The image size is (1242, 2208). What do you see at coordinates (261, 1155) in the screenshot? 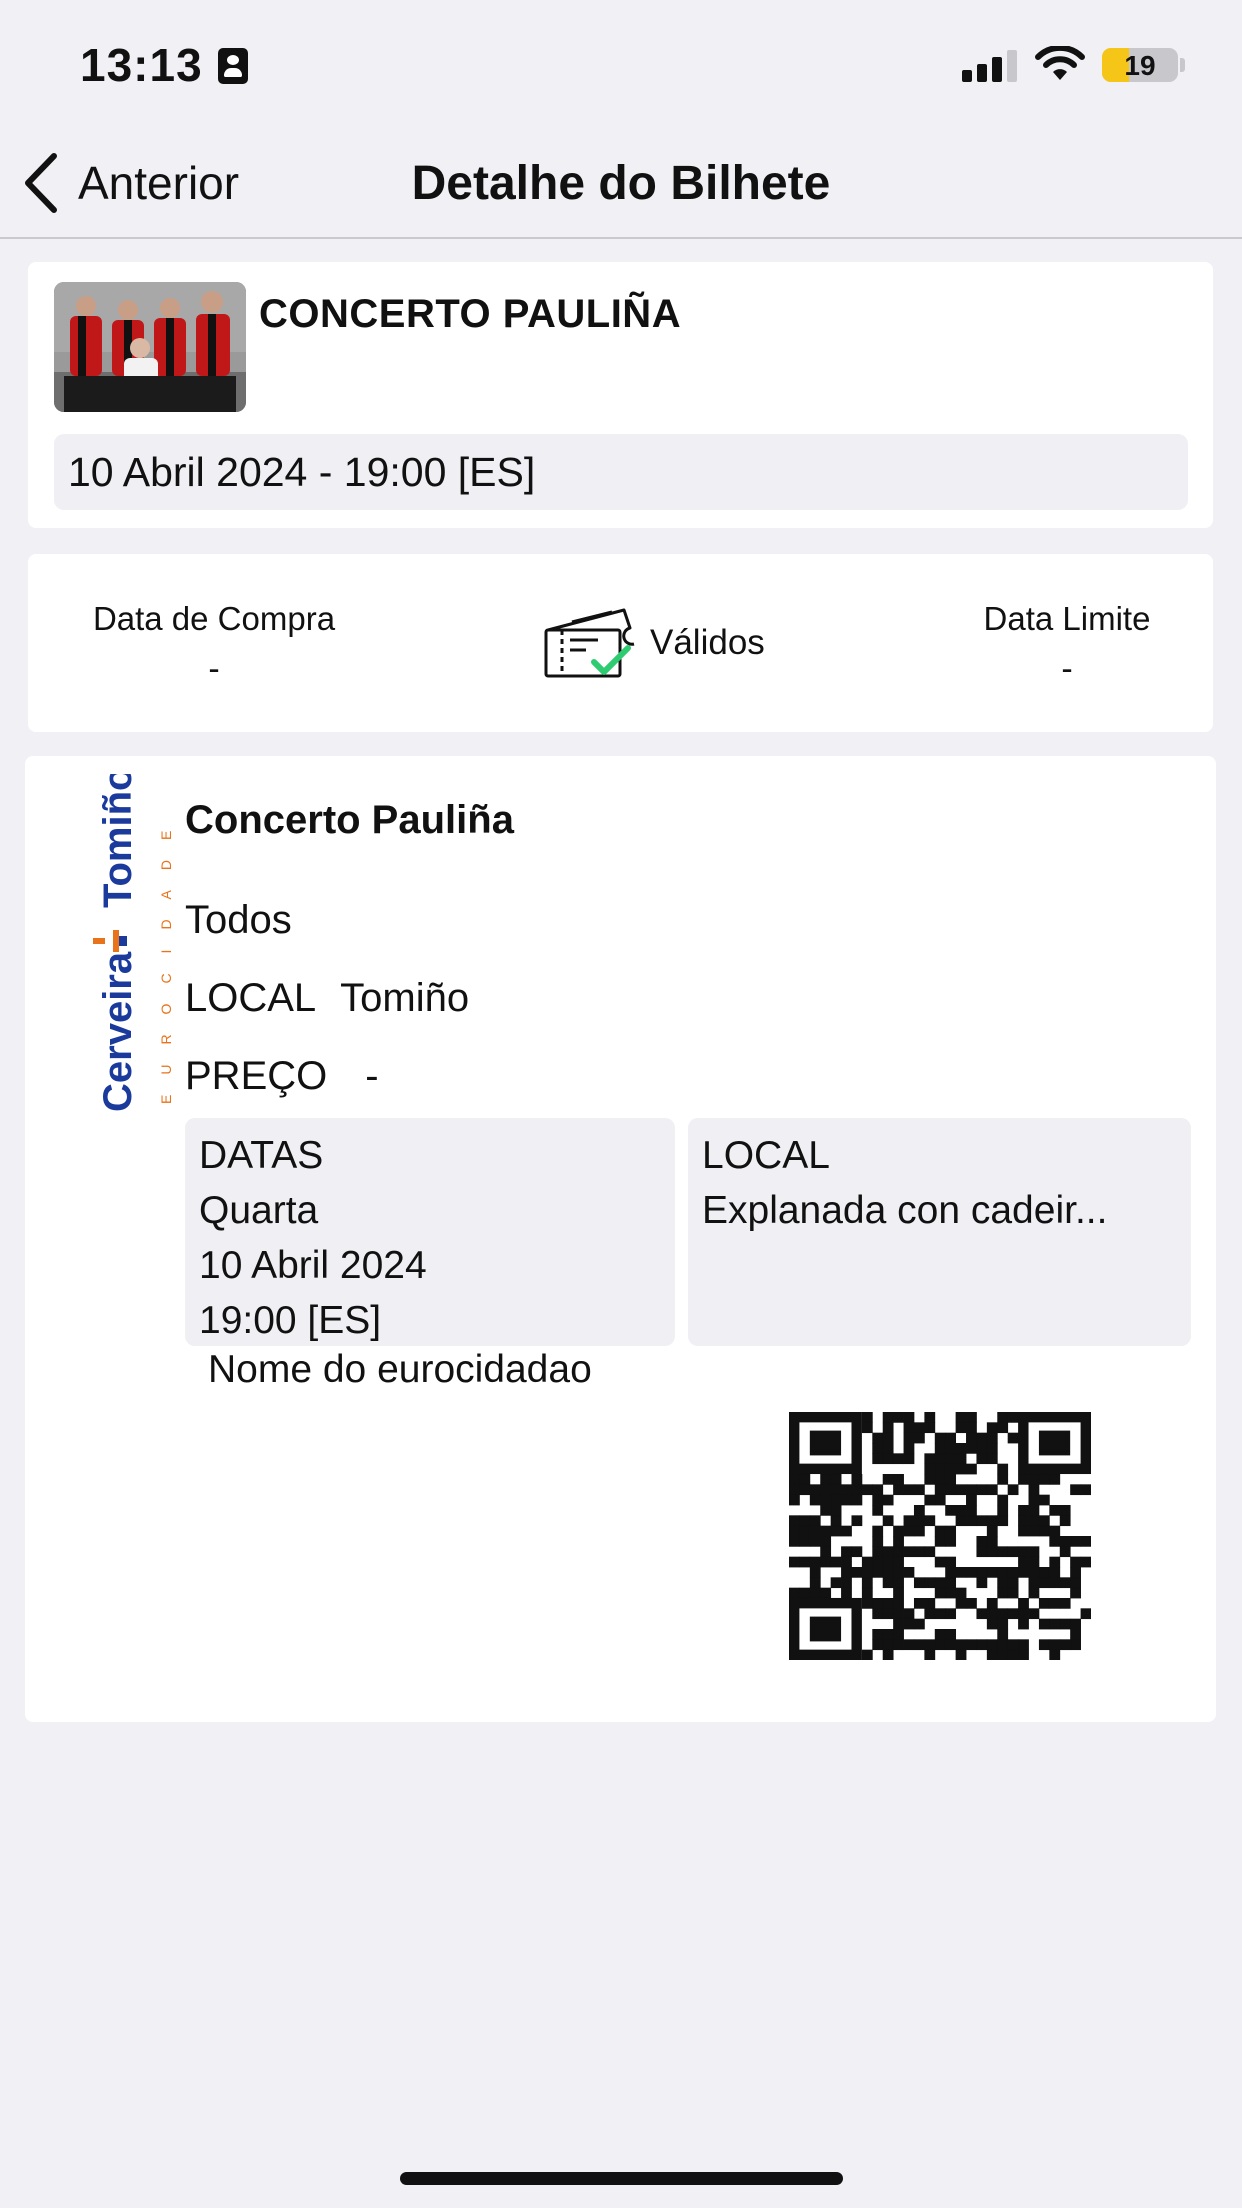
I see `dates-label: DATAS` at bounding box center [261, 1155].